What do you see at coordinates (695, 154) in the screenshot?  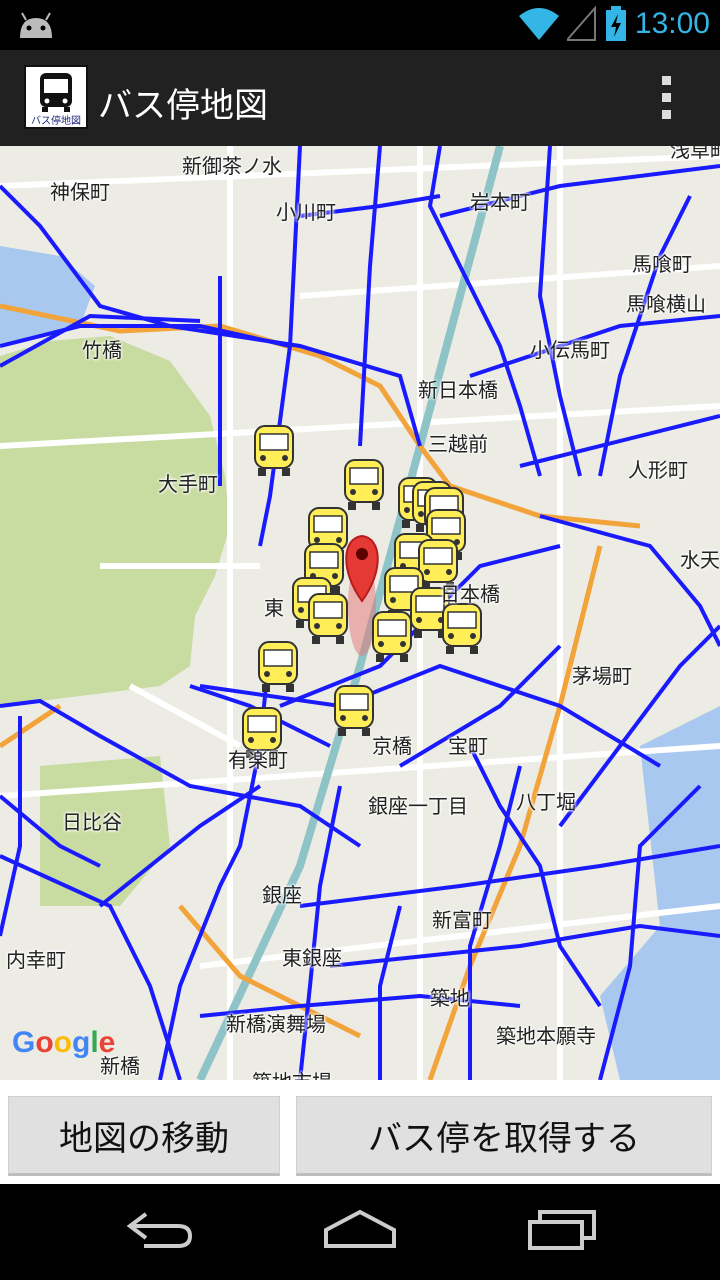 I see `map-label: 浅草町` at bounding box center [695, 154].